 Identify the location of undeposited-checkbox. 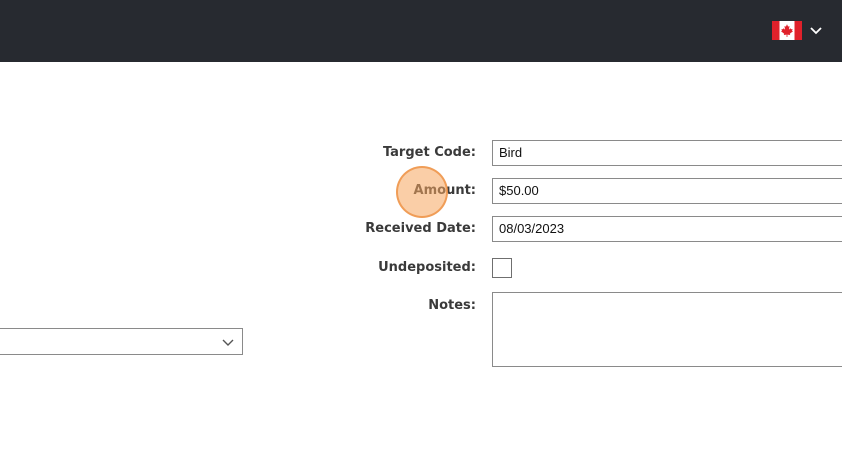
(502, 268).